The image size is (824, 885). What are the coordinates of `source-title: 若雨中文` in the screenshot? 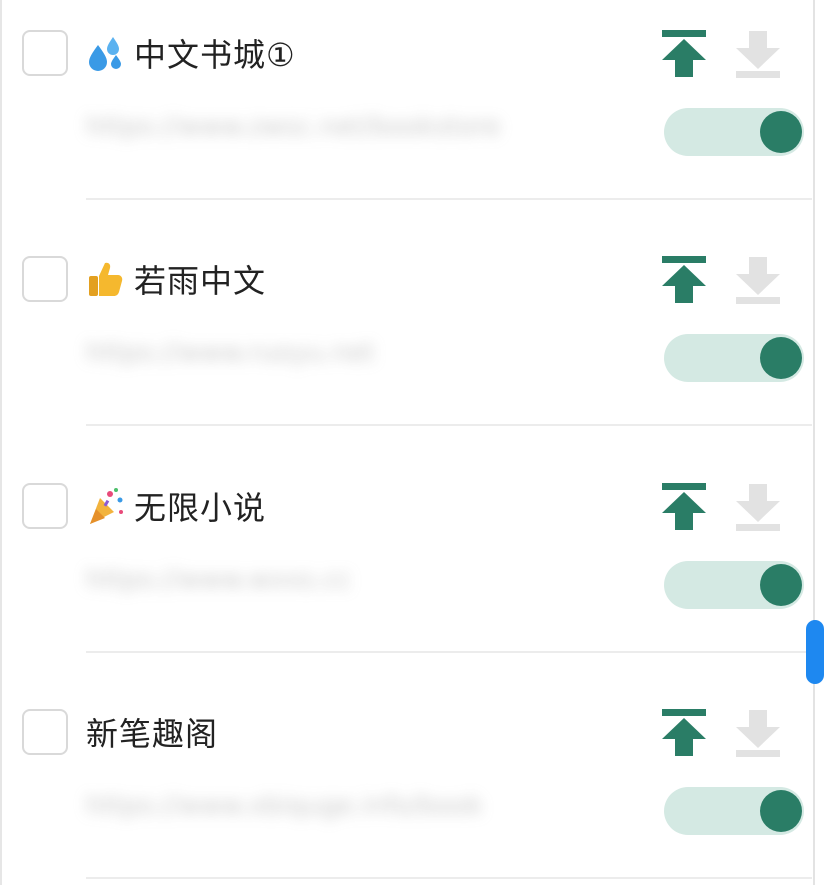 It's located at (200, 281).